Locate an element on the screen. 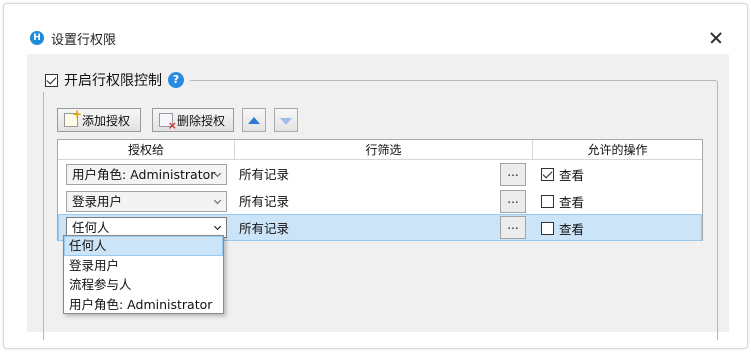  move-down-button is located at coordinates (286, 120).